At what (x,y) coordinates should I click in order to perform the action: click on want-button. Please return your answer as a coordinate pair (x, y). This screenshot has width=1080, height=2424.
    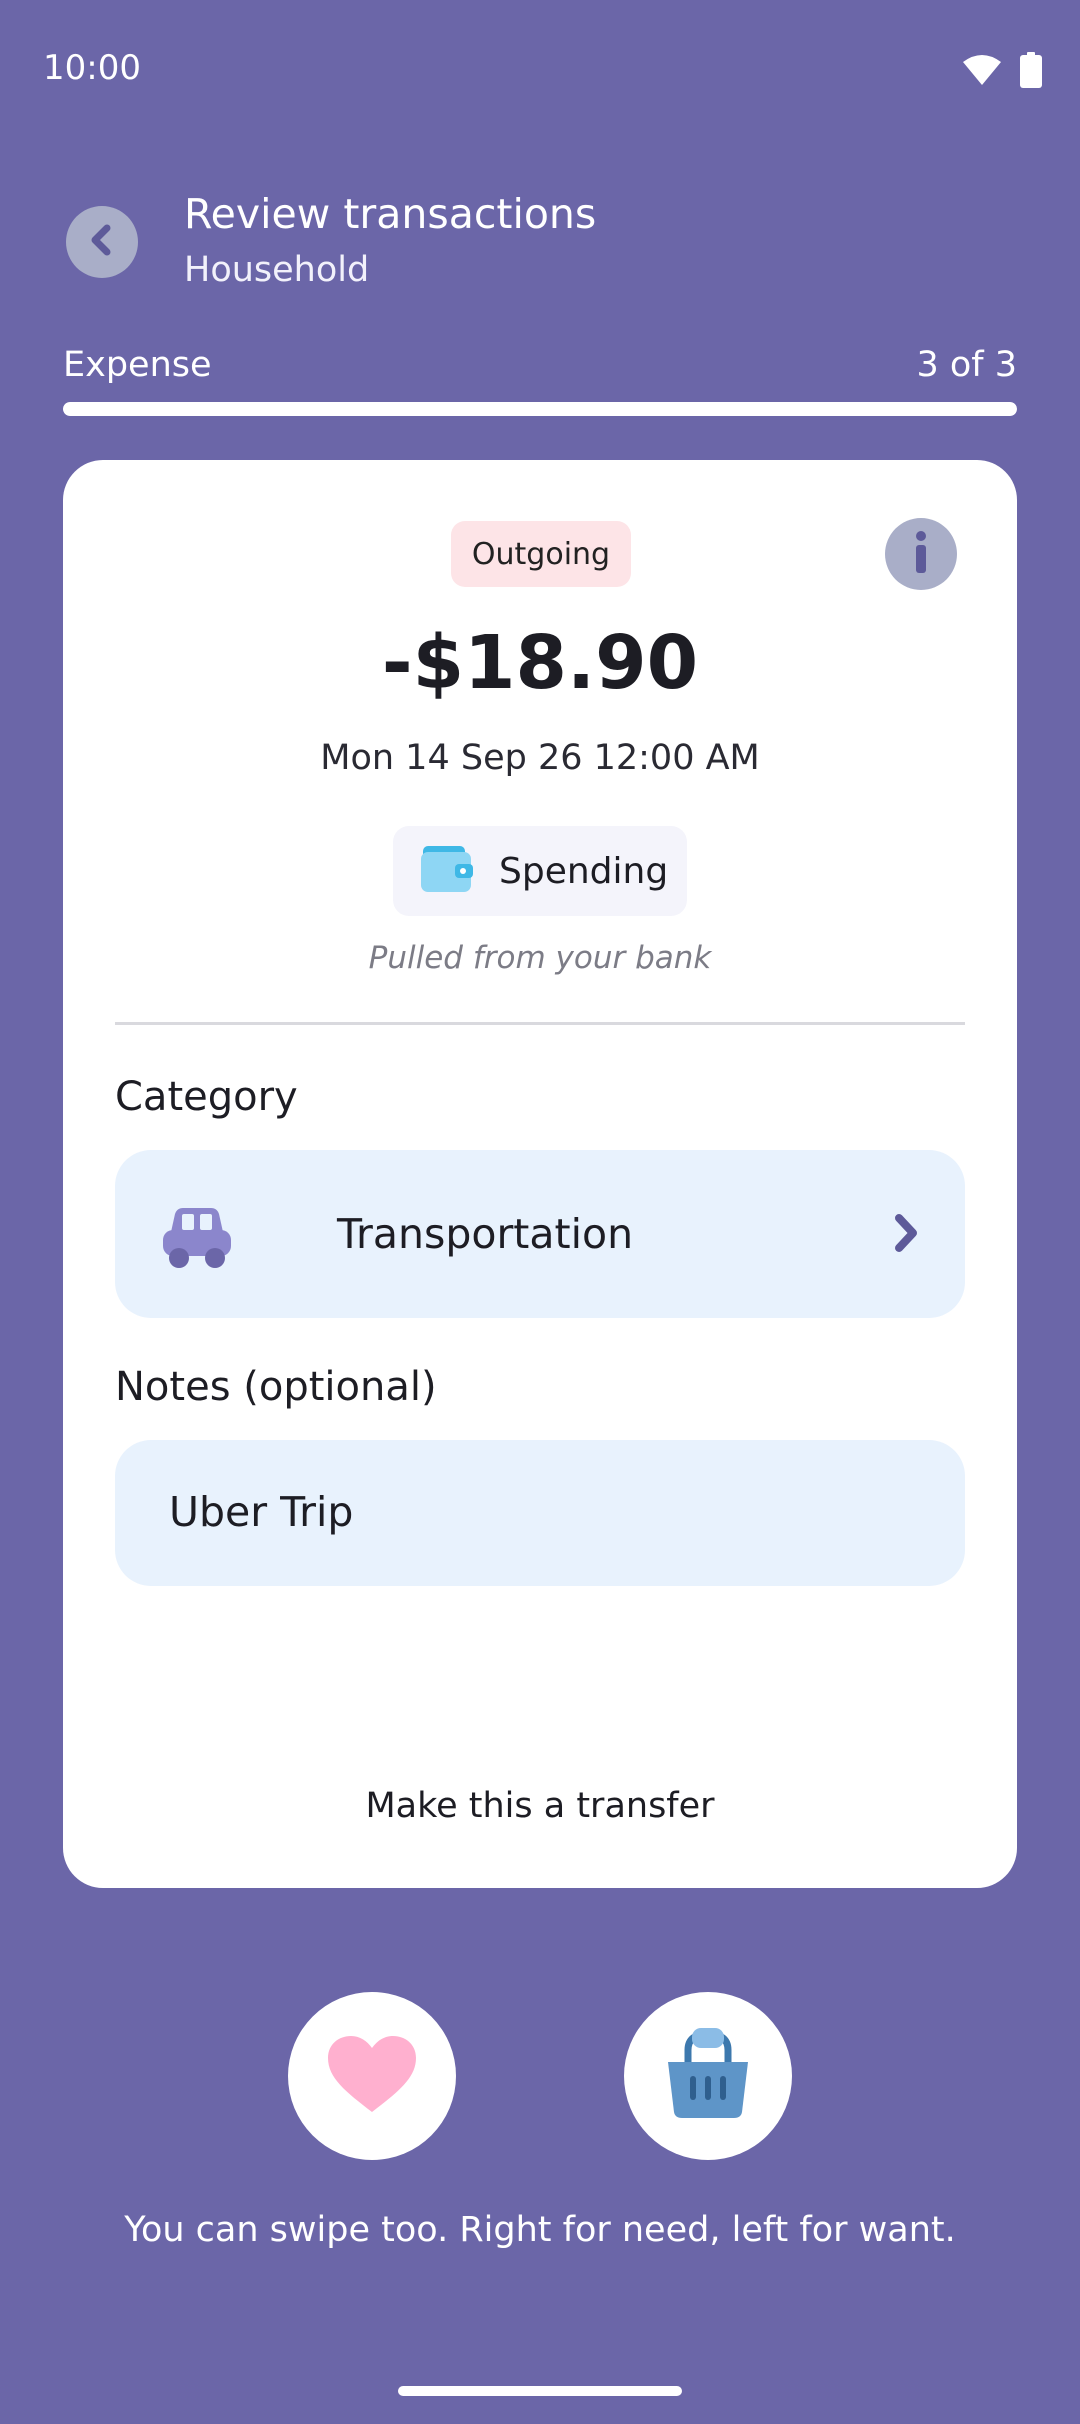
    Looking at the image, I should click on (372, 2076).